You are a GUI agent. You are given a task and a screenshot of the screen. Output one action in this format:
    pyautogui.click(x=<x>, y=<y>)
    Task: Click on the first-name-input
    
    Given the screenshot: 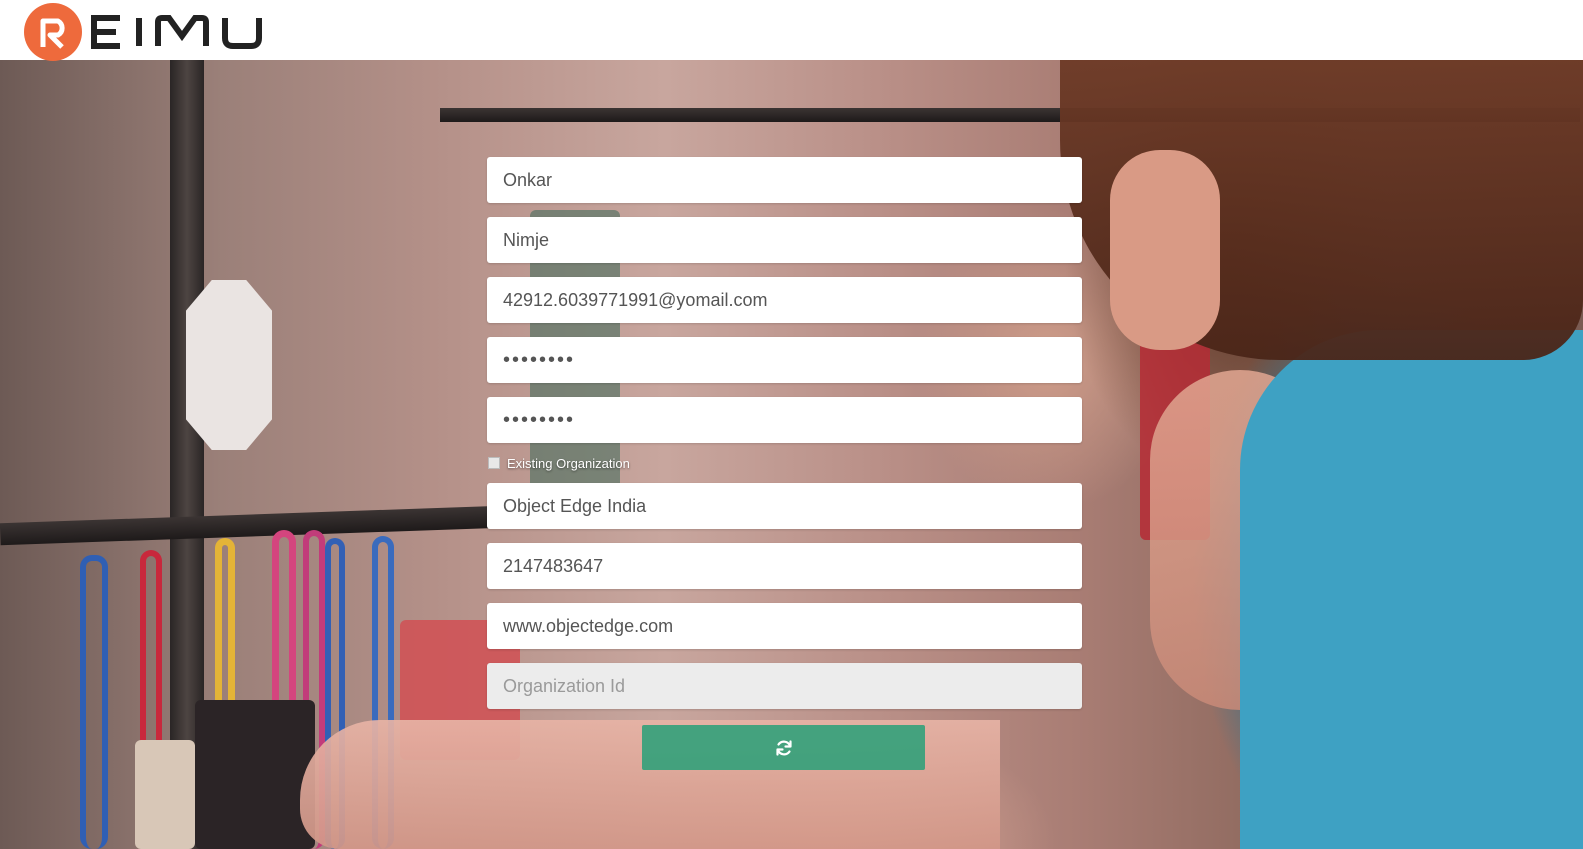 What is the action you would take?
    pyautogui.click(x=784, y=180)
    